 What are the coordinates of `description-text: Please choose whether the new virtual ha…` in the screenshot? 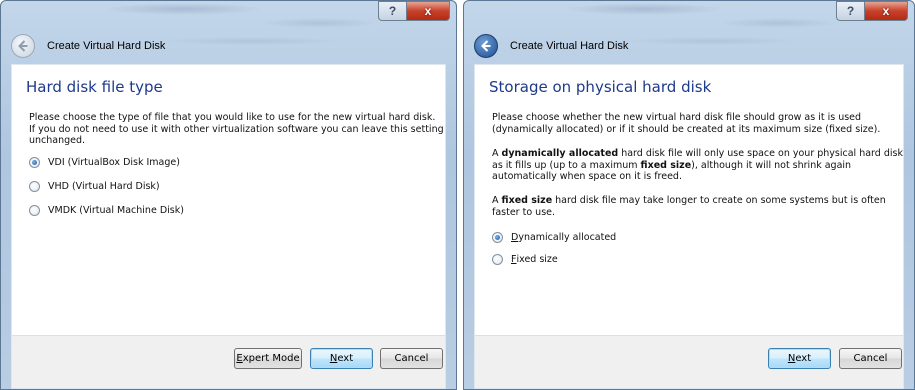 It's located at (686, 123).